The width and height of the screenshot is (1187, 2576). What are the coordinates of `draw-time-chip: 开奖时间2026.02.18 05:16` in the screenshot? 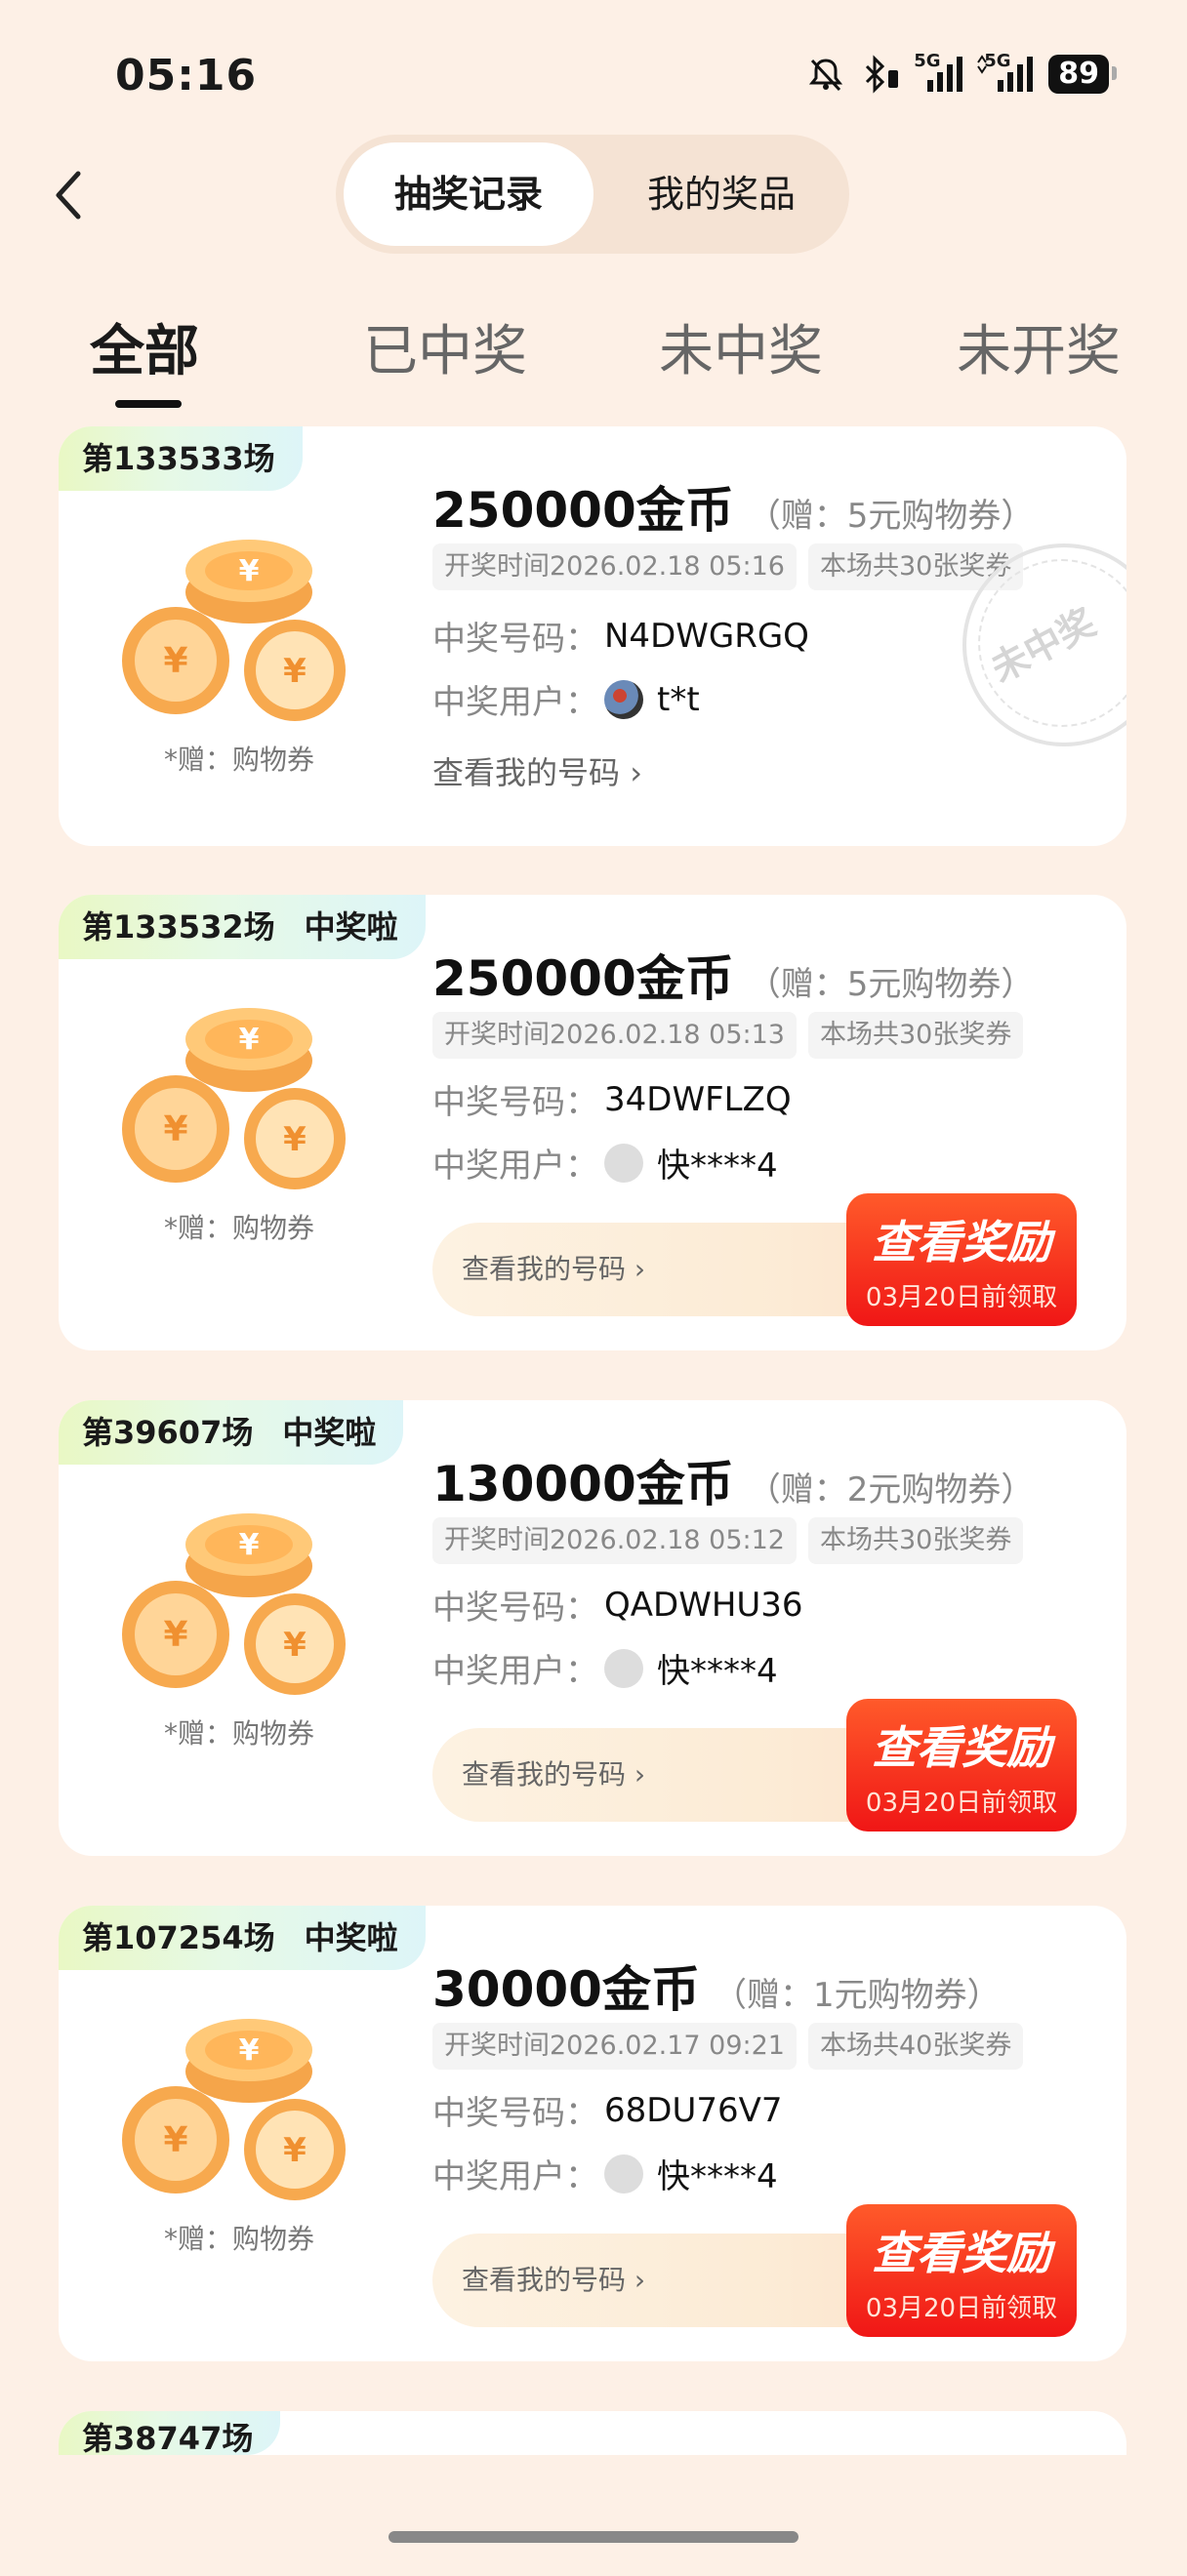 It's located at (614, 566).